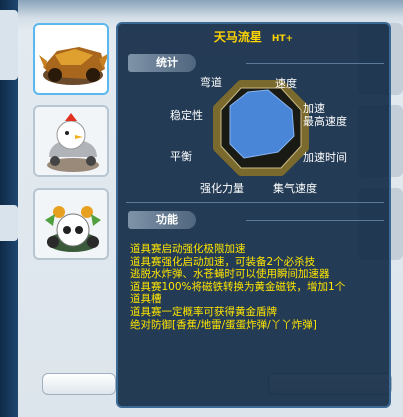 The image size is (403, 417). What do you see at coordinates (295, 188) in the screenshot?
I see `stat-label-charge-speed: 集气速度` at bounding box center [295, 188].